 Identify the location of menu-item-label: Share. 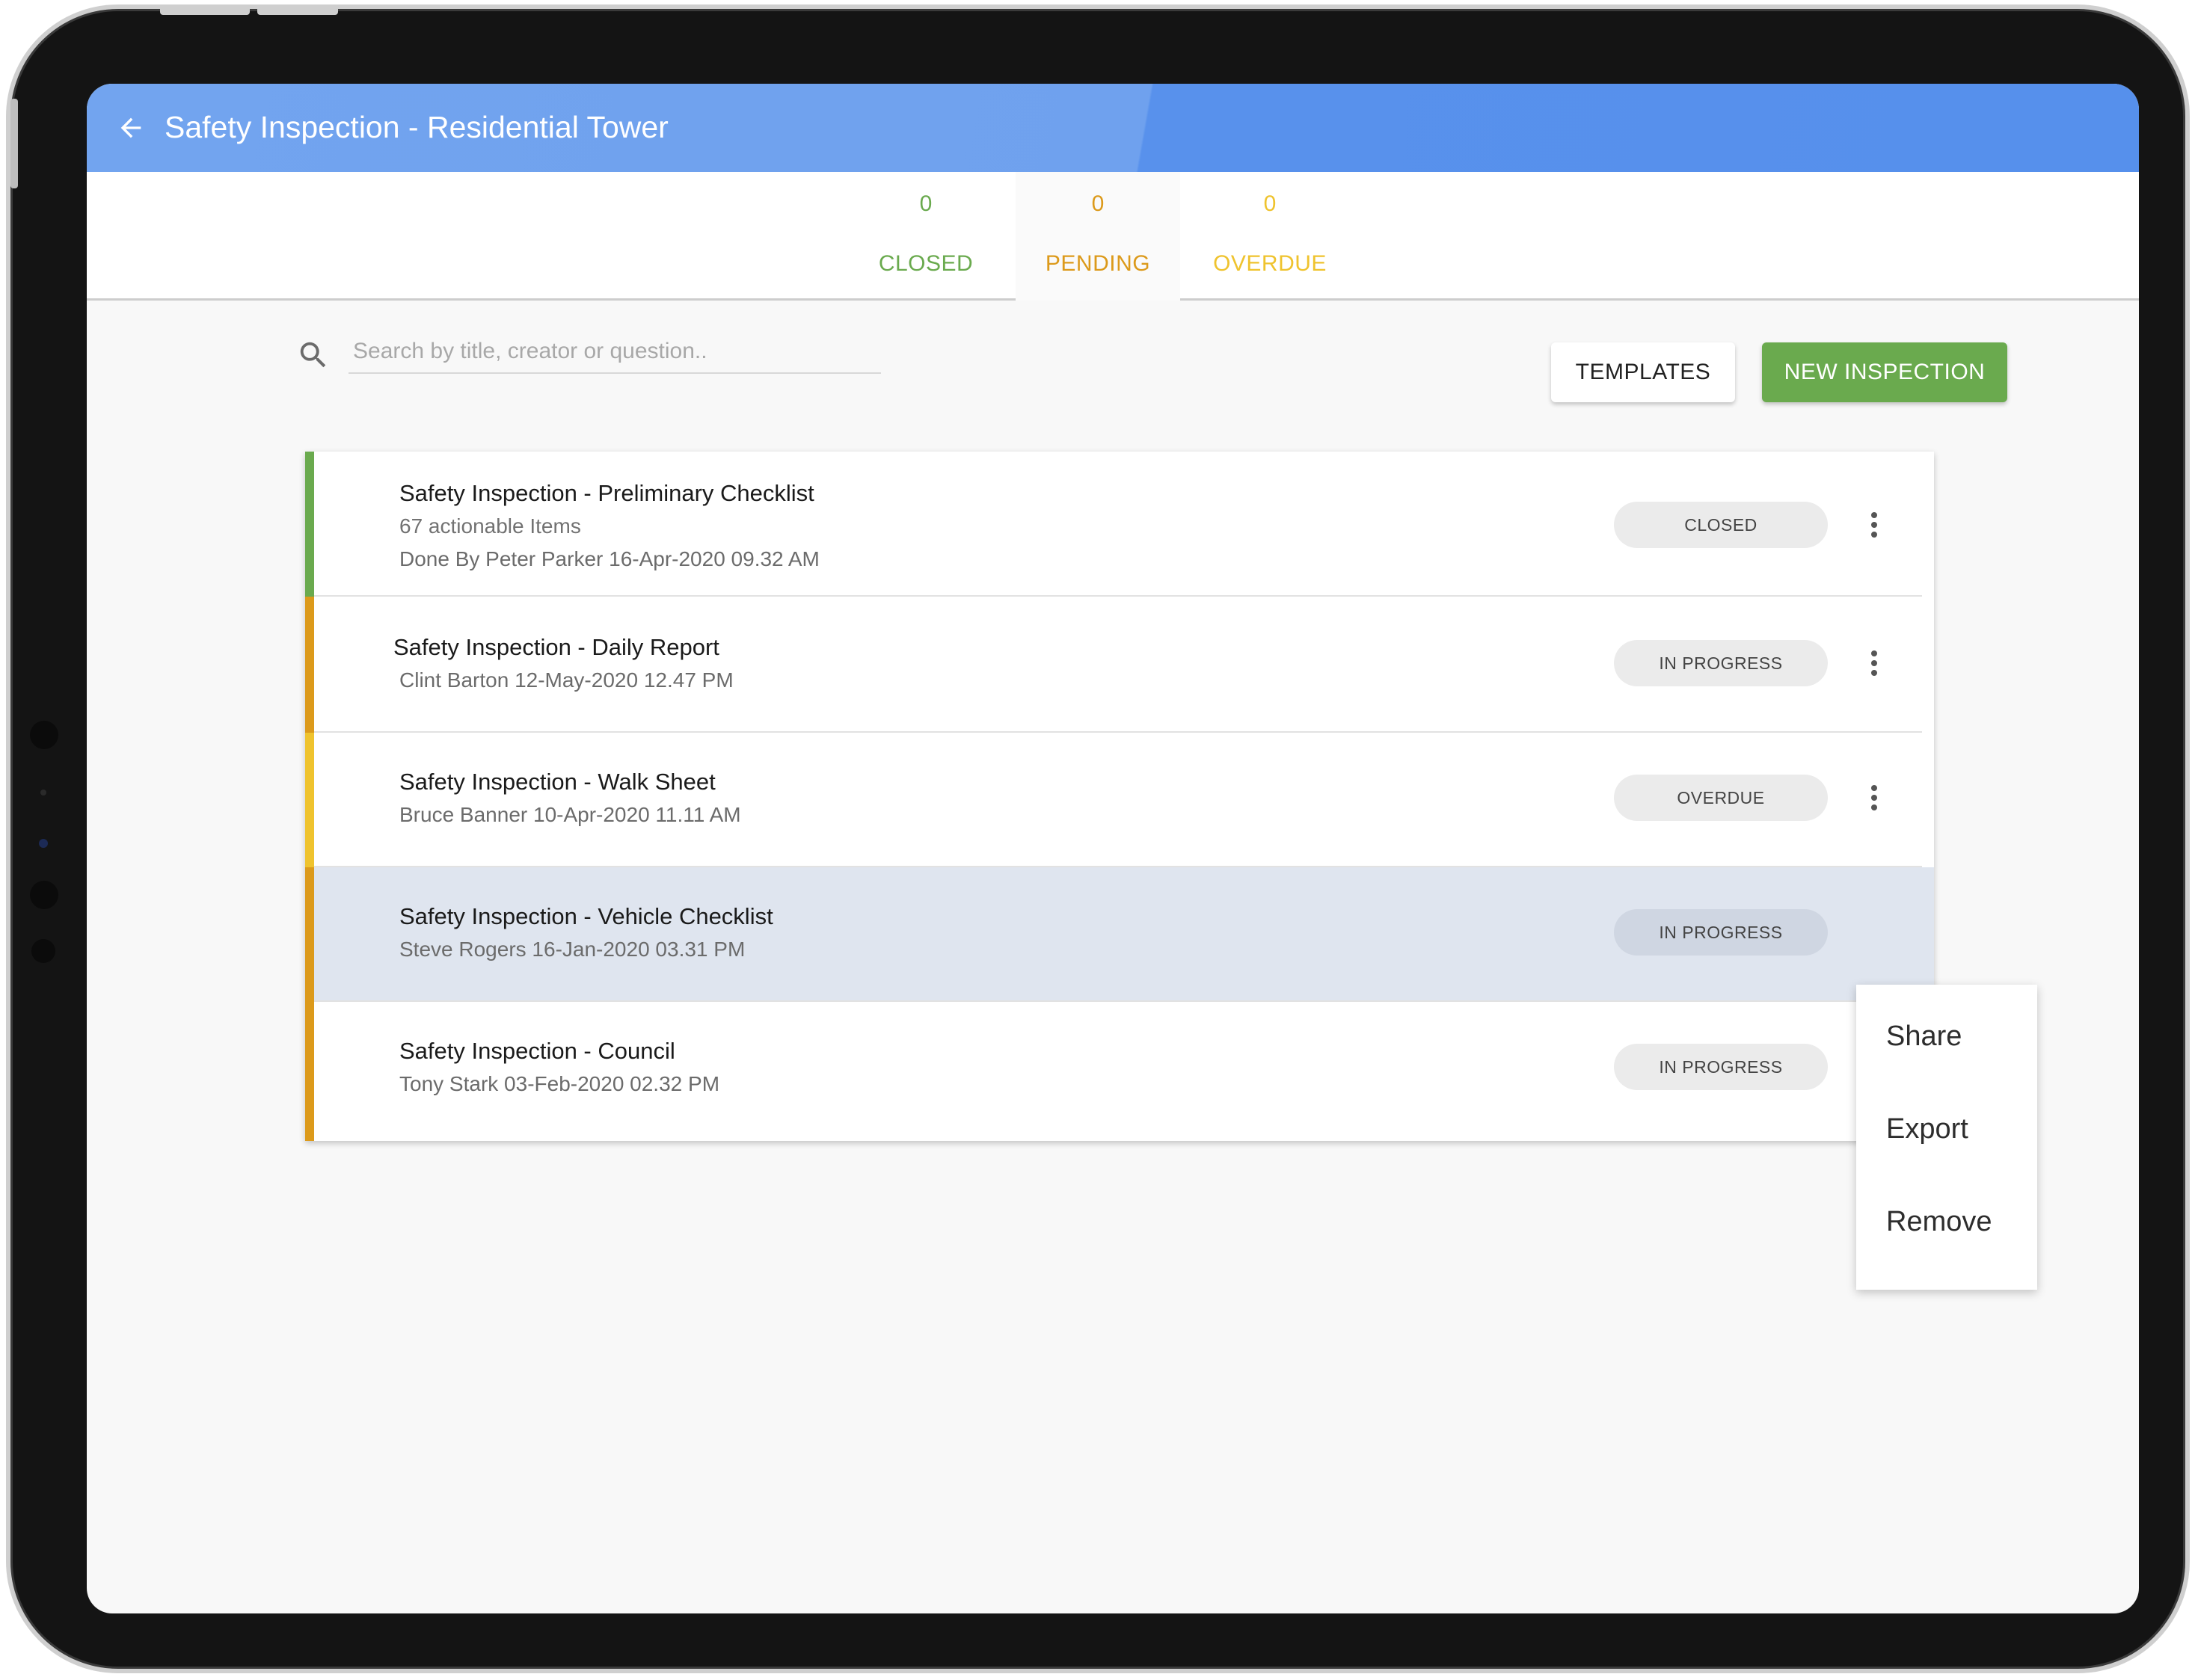
(1924, 1036).